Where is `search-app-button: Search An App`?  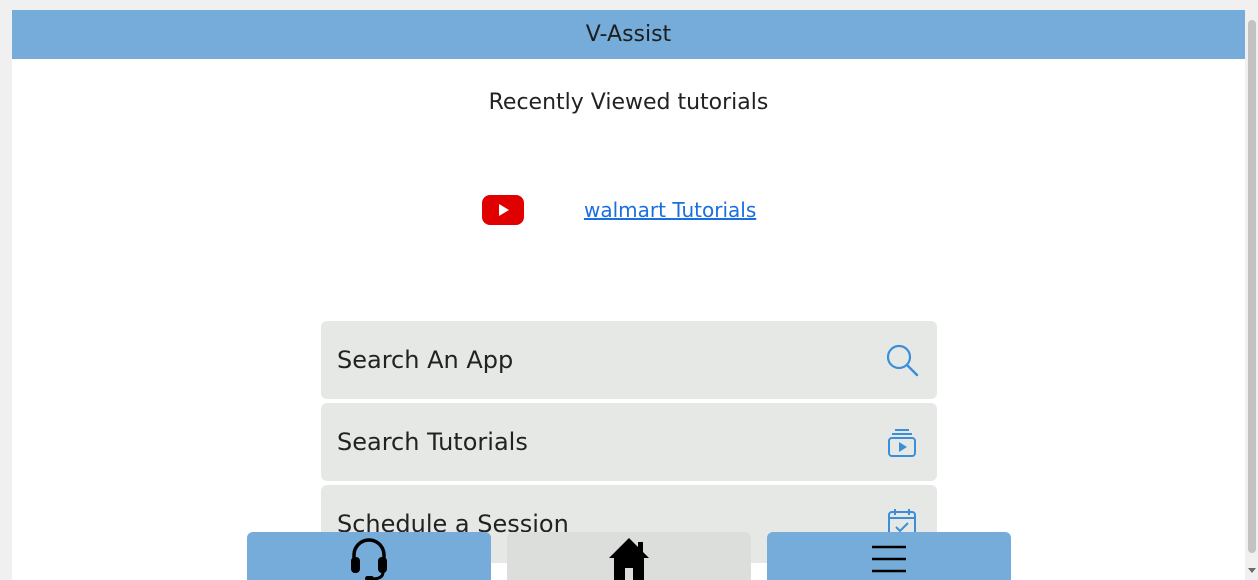 search-app-button: Search An App is located at coordinates (629, 360).